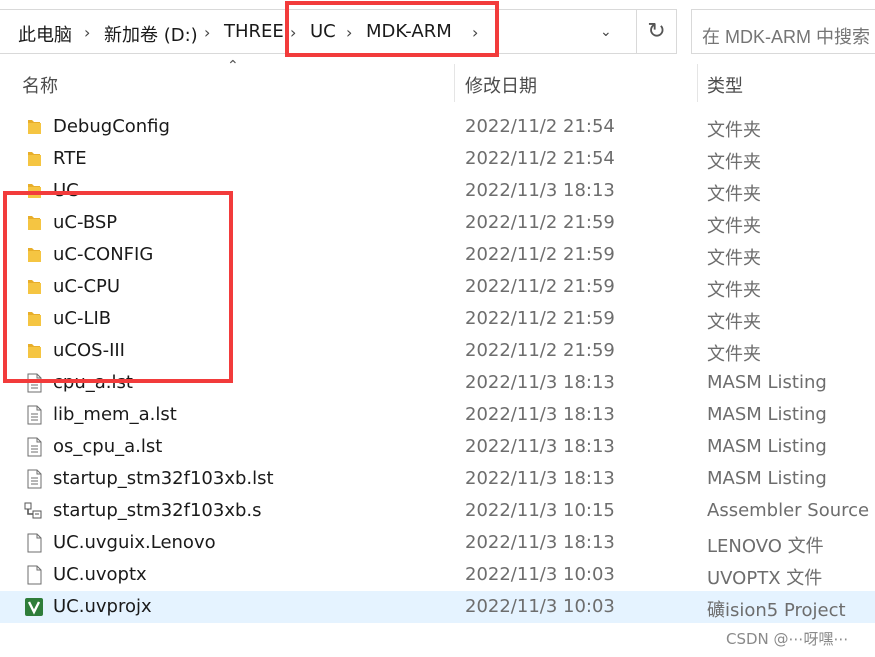 The width and height of the screenshot is (875, 657). What do you see at coordinates (70, 158) in the screenshot?
I see `file-name: RTE` at bounding box center [70, 158].